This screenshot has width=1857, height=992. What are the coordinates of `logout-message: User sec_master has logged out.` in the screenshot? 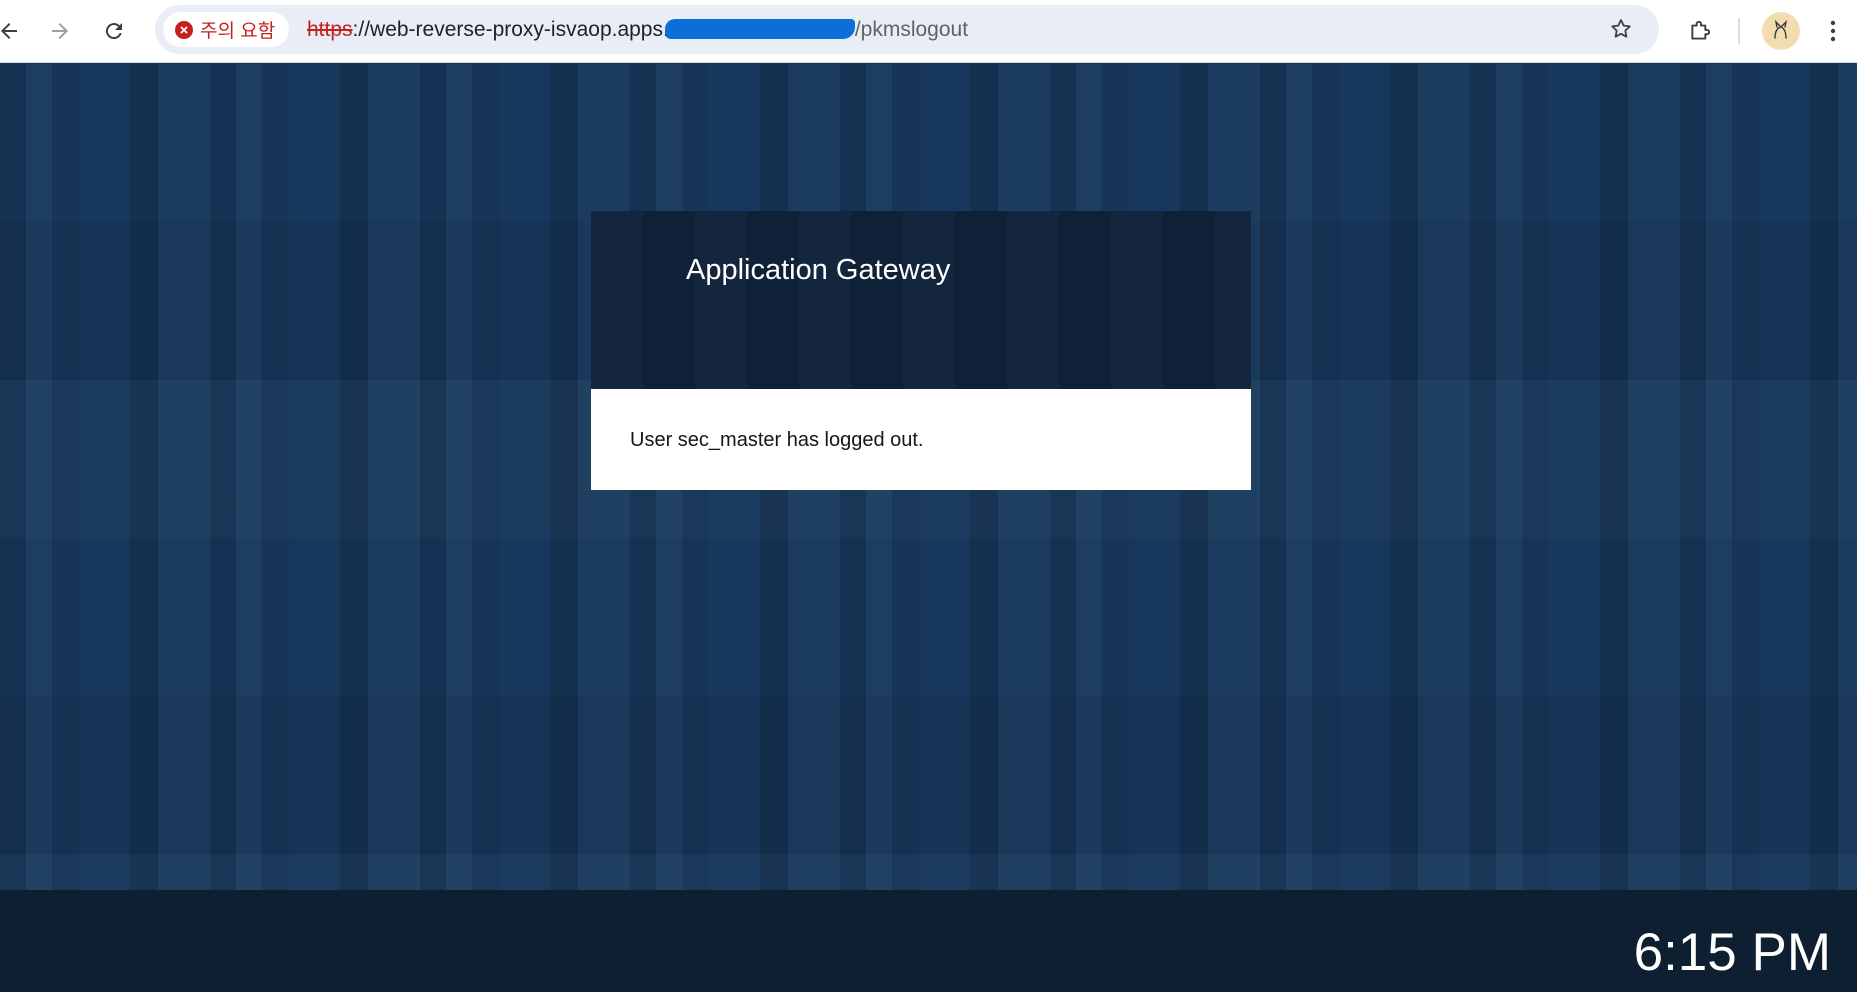 It's located at (777, 440).